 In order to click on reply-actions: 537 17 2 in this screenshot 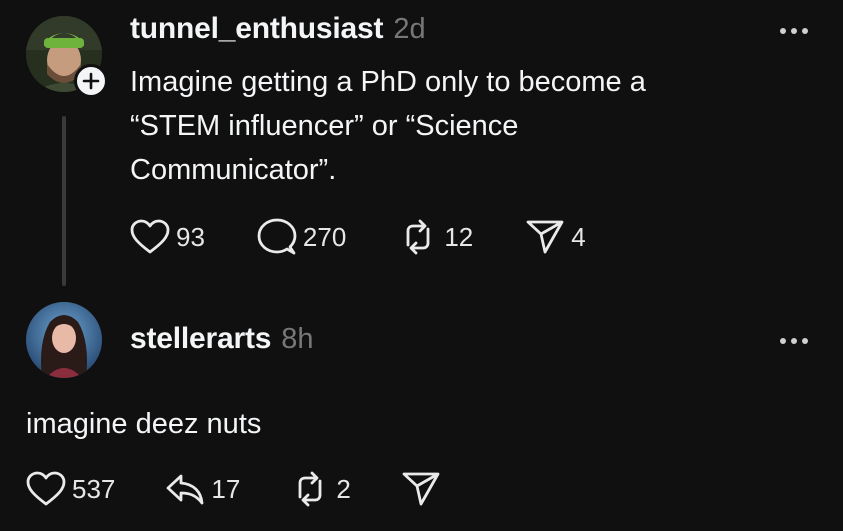, I will do `click(233, 489)`.